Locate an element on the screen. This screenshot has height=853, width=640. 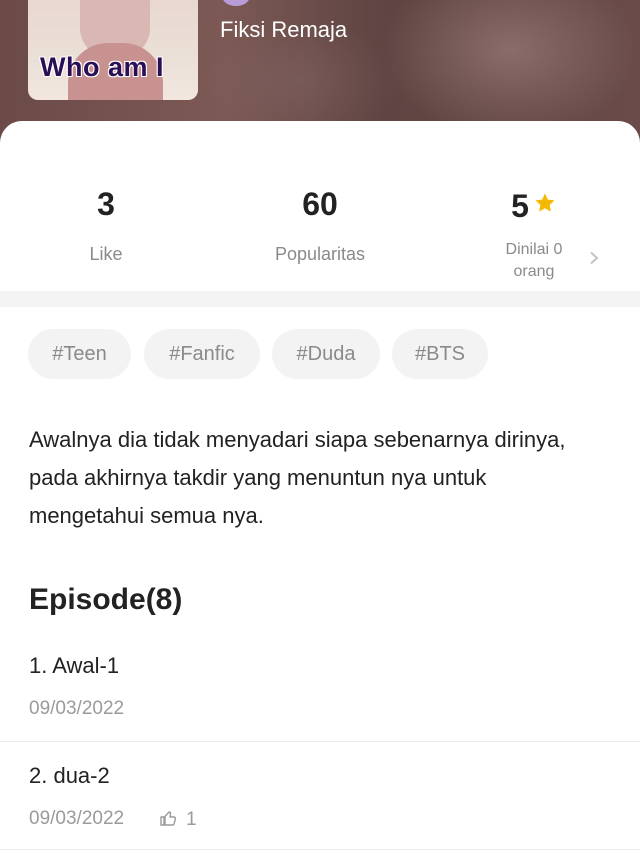
header-backdrop is located at coordinates (510, 70).